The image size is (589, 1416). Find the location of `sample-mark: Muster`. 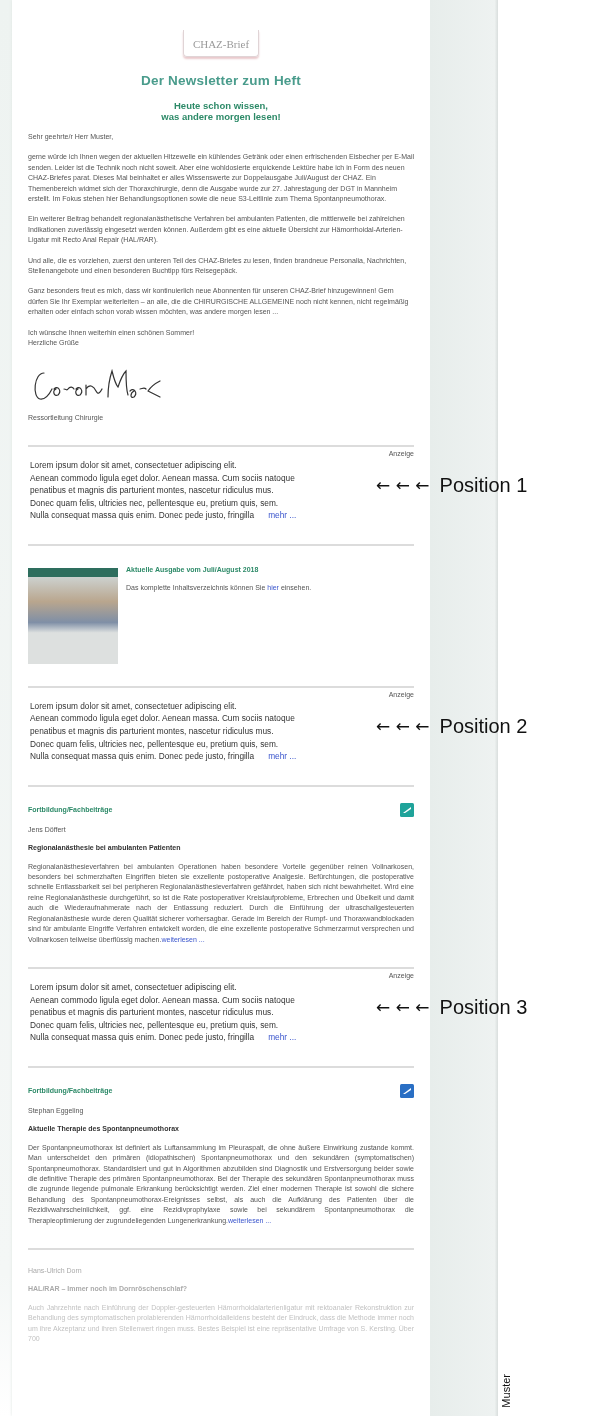

sample-mark: Muster is located at coordinates (506, 1391).